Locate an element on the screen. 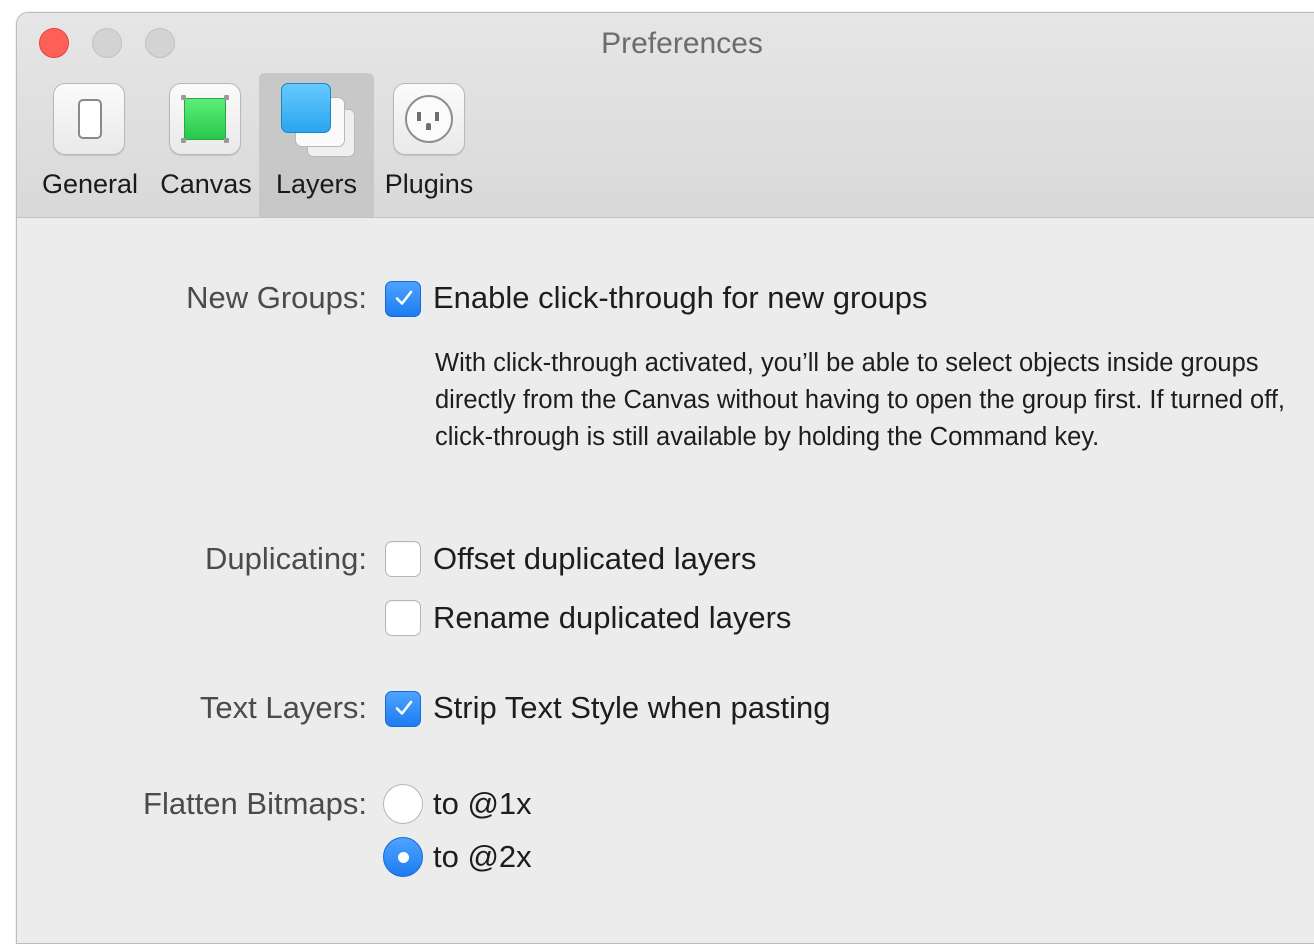 Image resolution: width=1314 pixels, height=944 pixels. toolbar-tab-general-label: General is located at coordinates (90, 184).